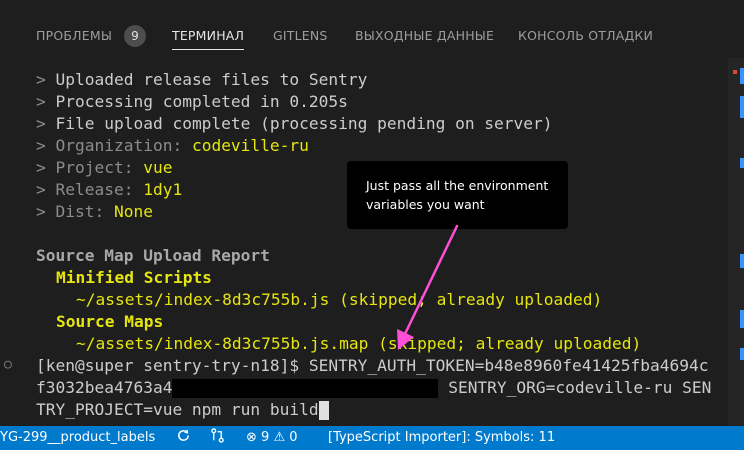 The image size is (744, 450). I want to click on command-decoration-icon: ○, so click(8, 364).